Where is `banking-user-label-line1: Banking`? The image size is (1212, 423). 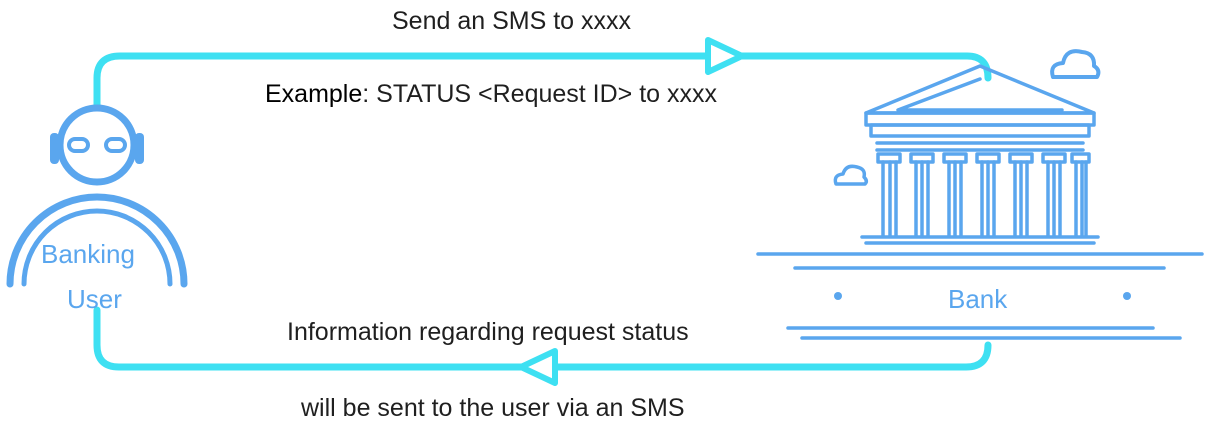 banking-user-label-line1: Banking is located at coordinates (88, 254).